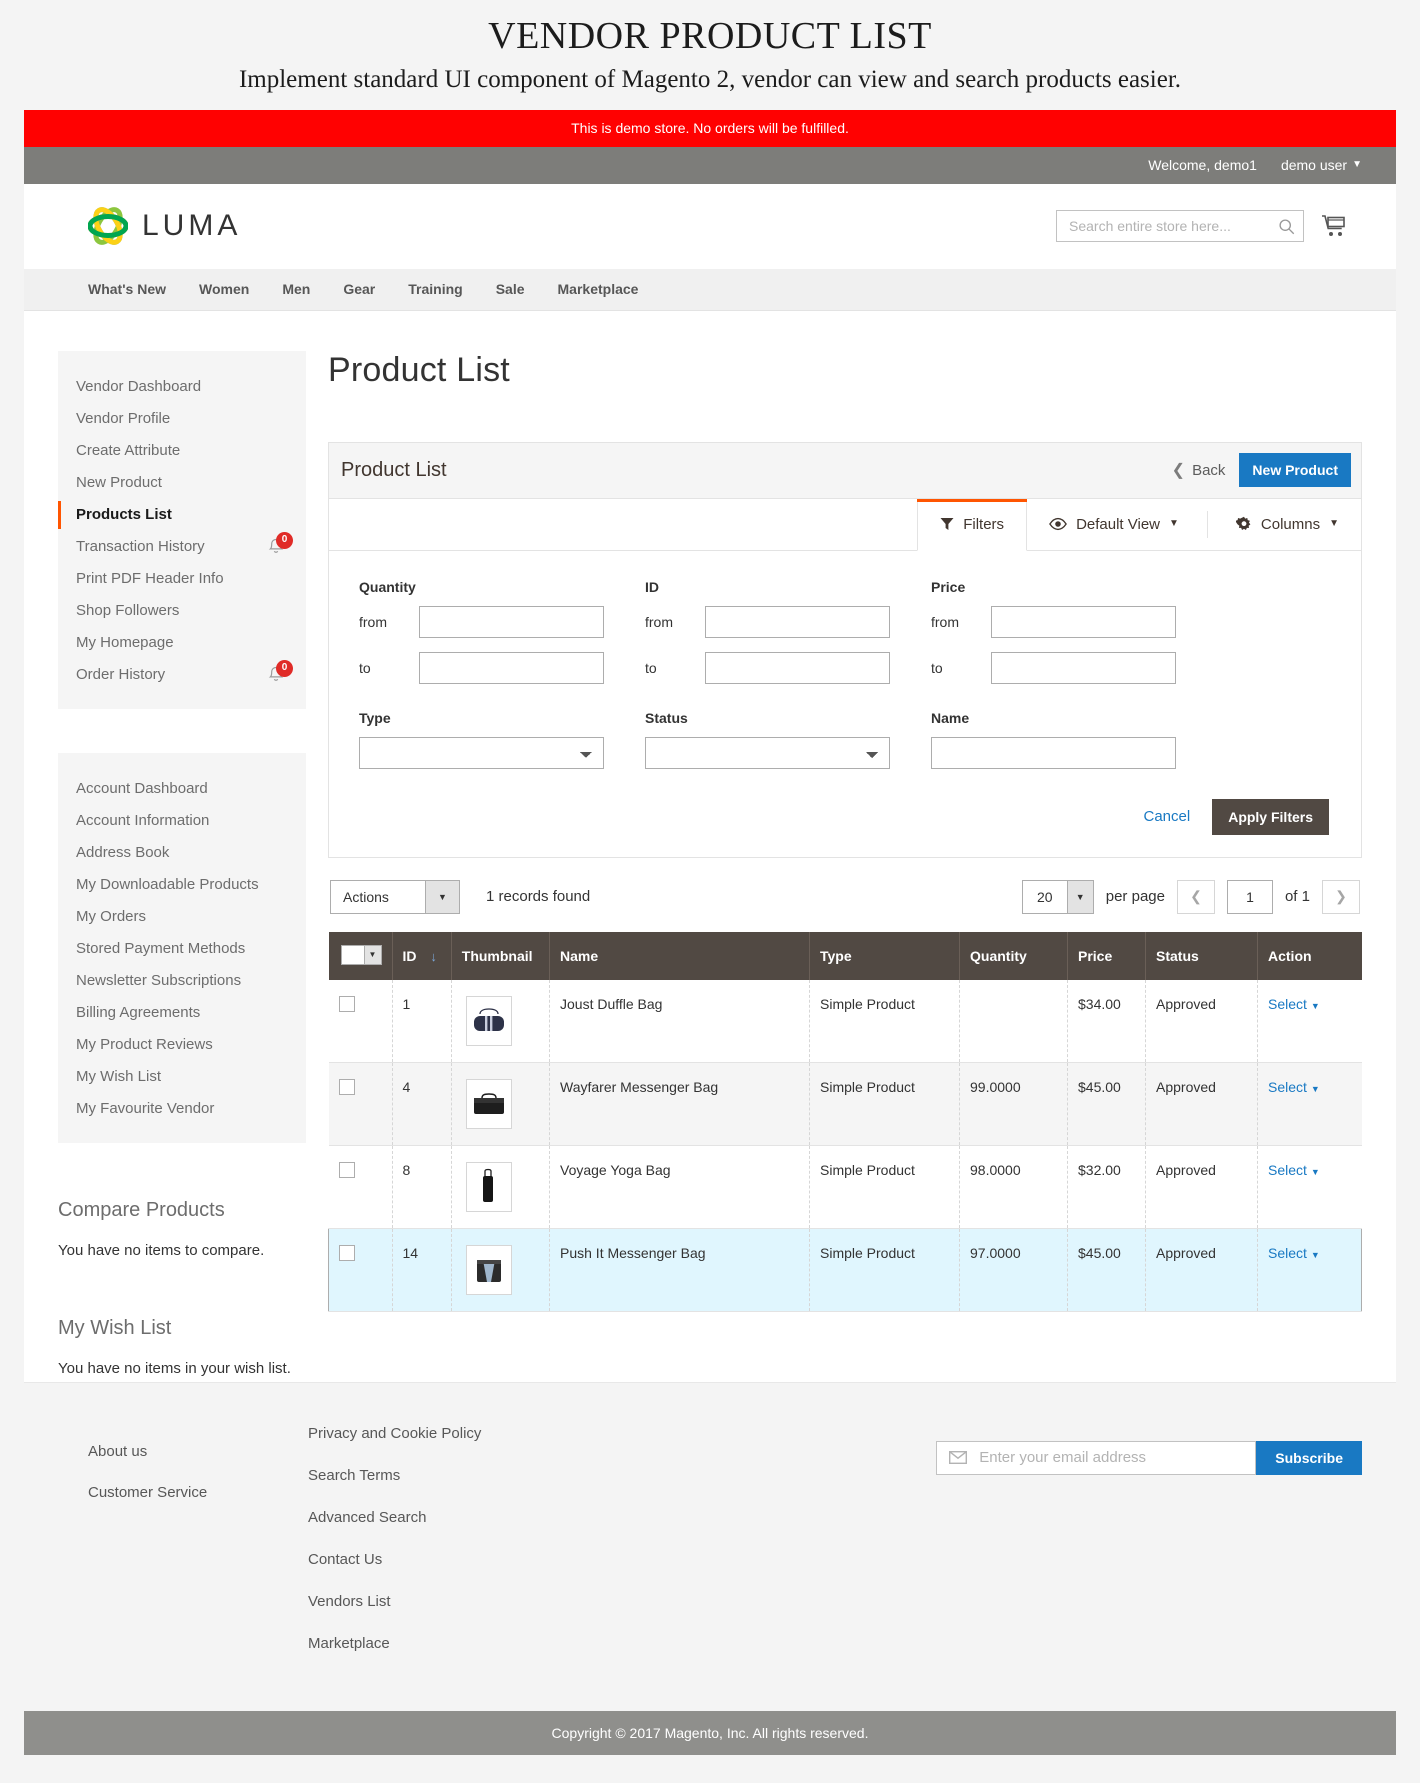 The image size is (1420, 1783). I want to click on id-from-input, so click(797, 621).